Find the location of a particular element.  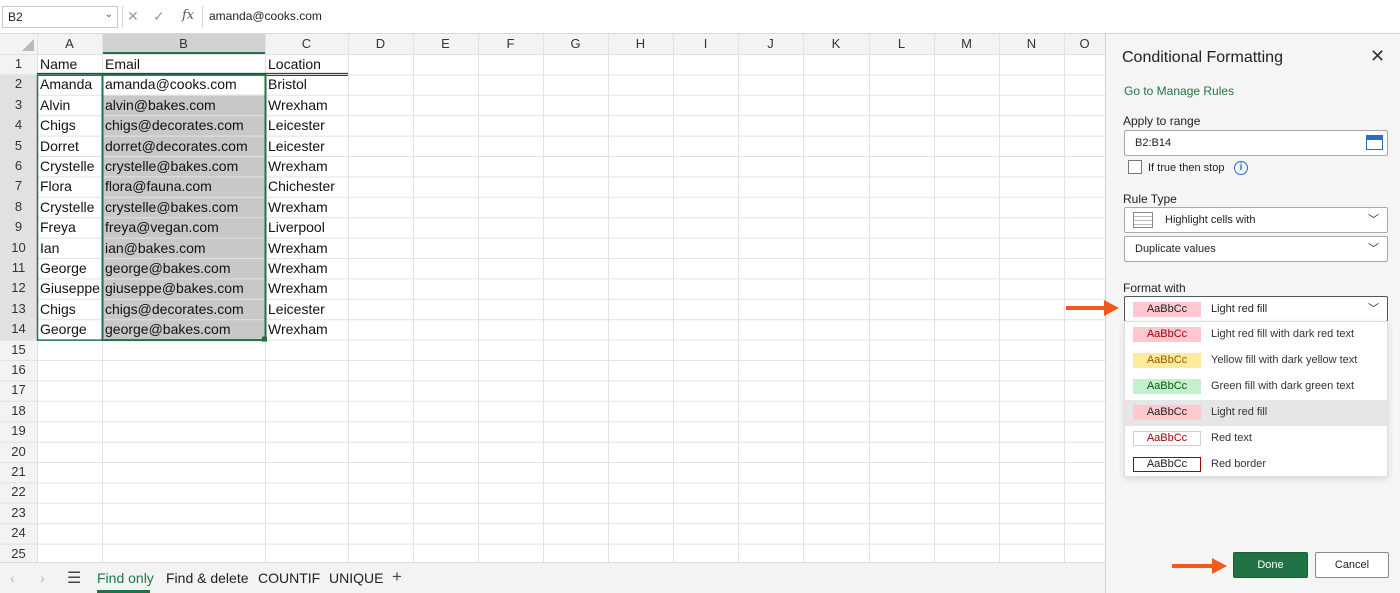

row-header: 15 is located at coordinates (18, 350).